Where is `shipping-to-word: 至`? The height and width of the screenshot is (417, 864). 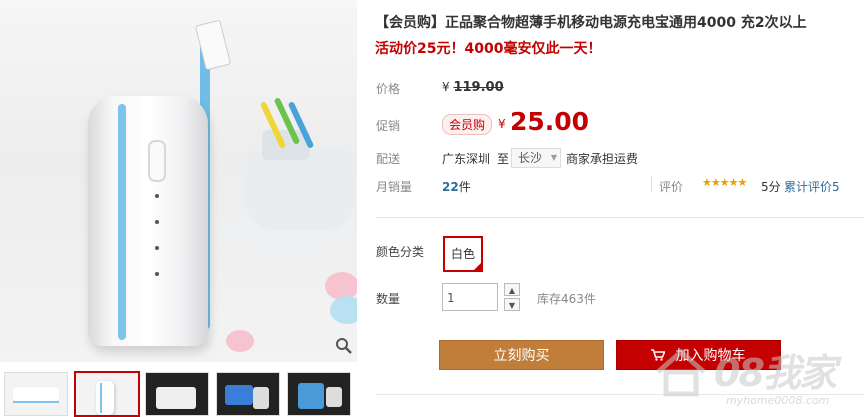 shipping-to-word: 至 is located at coordinates (503, 159).